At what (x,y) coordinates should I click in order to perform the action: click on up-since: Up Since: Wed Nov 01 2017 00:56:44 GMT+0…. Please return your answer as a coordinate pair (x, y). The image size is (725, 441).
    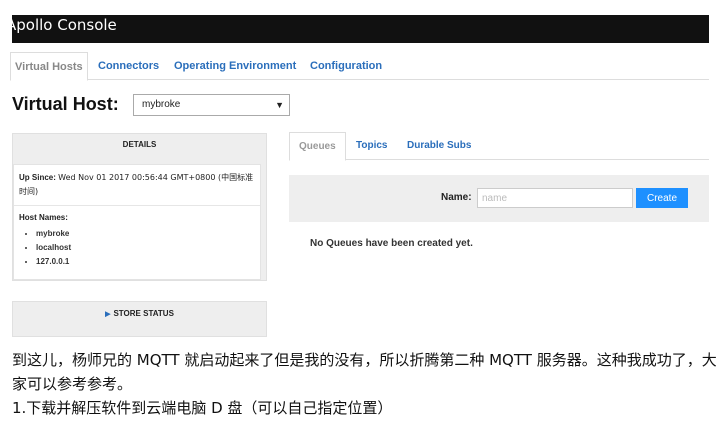
    Looking at the image, I should click on (139, 185).